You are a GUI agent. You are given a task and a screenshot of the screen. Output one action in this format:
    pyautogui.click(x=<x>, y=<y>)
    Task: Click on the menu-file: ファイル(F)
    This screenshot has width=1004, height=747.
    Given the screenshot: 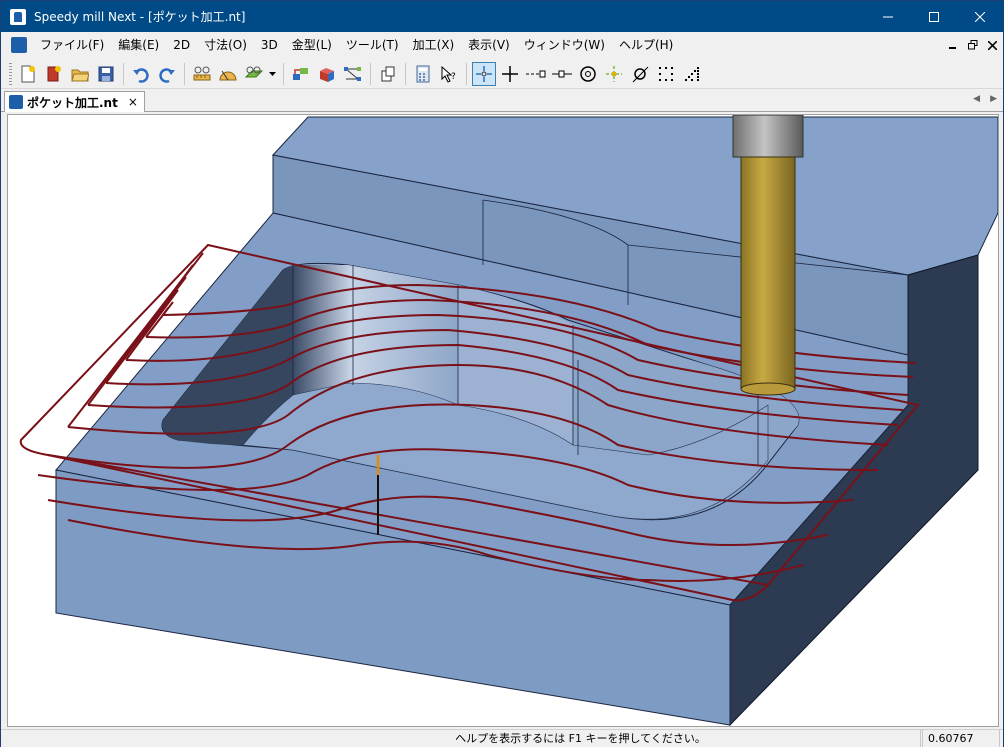 What is the action you would take?
    pyautogui.click(x=72, y=45)
    